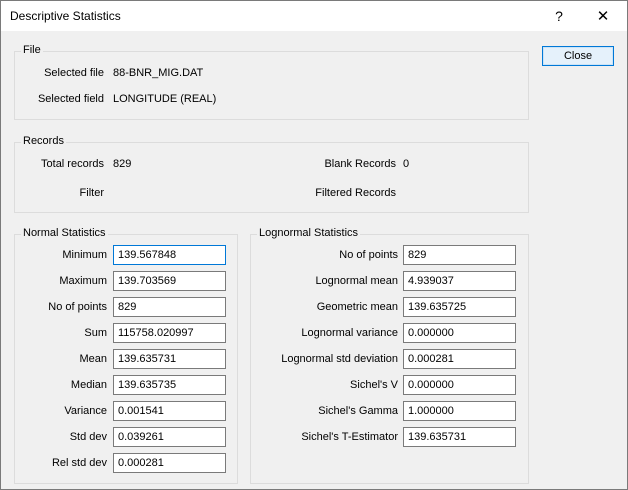 The width and height of the screenshot is (628, 490). I want to click on normal-statistics-legend: Normal Statistics, so click(64, 233).